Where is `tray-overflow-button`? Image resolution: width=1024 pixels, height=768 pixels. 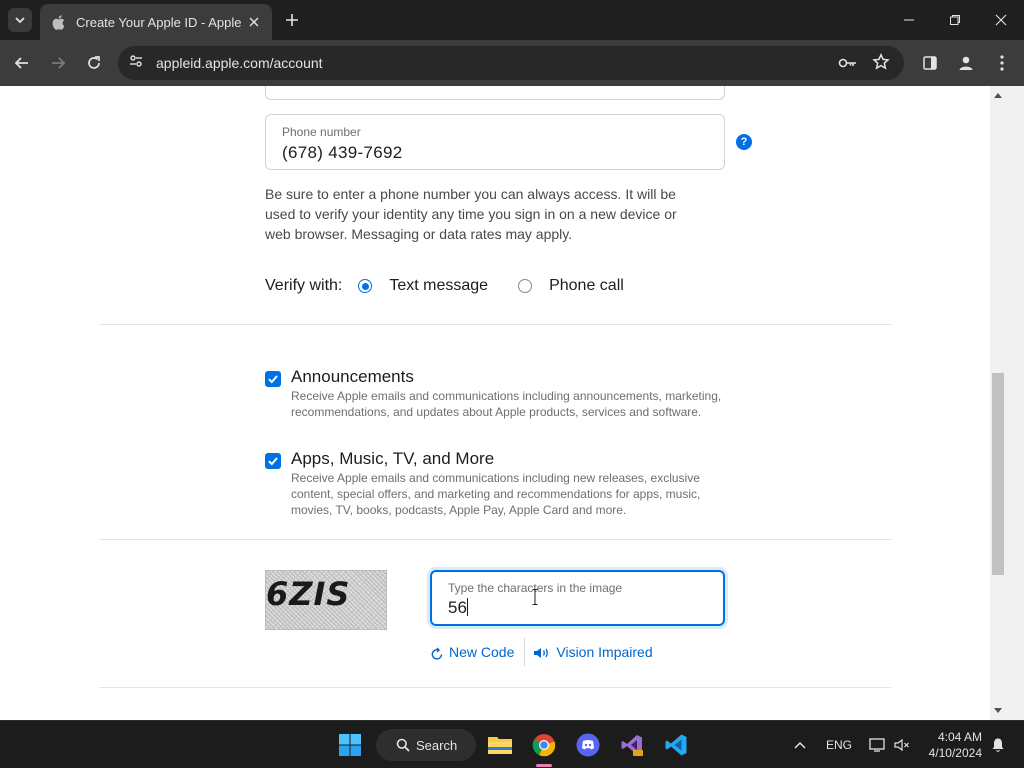 tray-overflow-button is located at coordinates (800, 745).